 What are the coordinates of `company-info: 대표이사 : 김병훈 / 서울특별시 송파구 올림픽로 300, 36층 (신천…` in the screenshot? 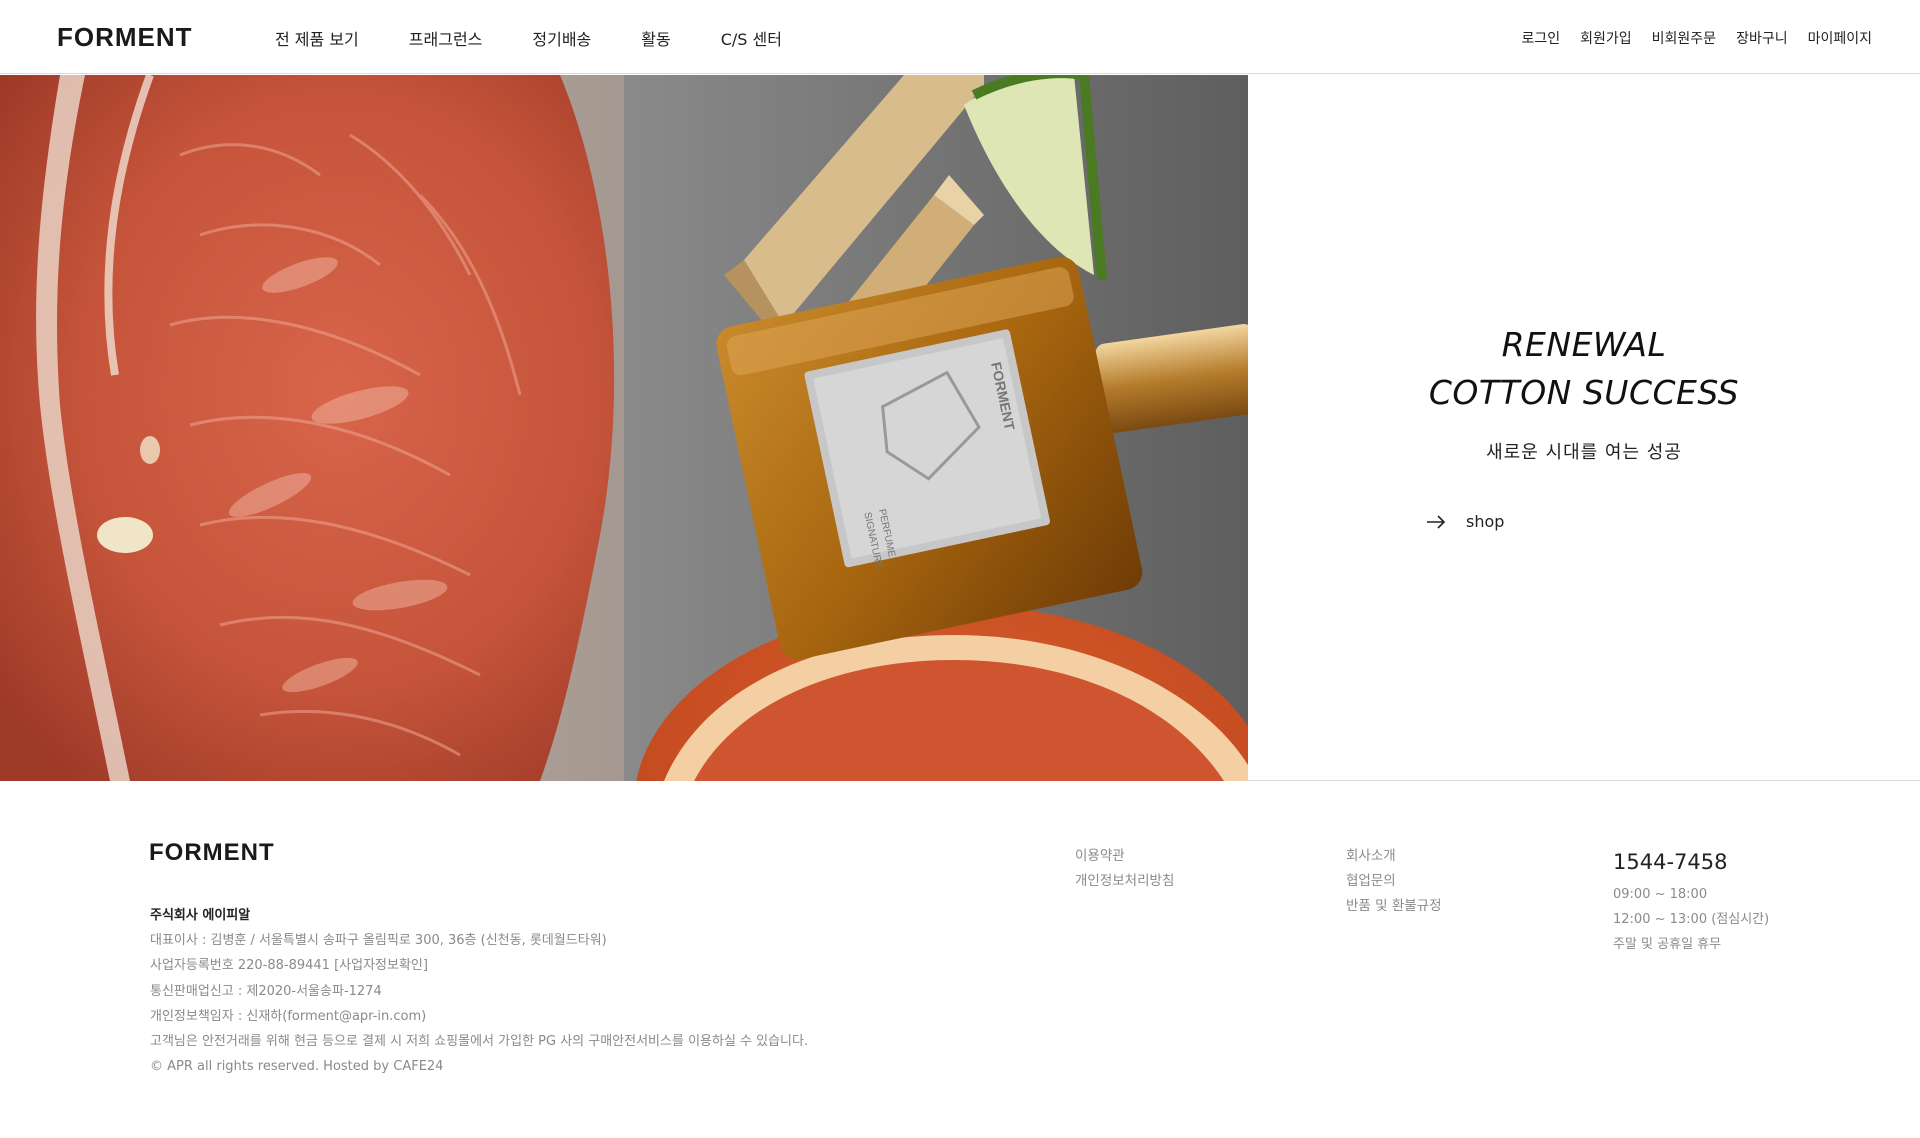 It's located at (479, 1004).